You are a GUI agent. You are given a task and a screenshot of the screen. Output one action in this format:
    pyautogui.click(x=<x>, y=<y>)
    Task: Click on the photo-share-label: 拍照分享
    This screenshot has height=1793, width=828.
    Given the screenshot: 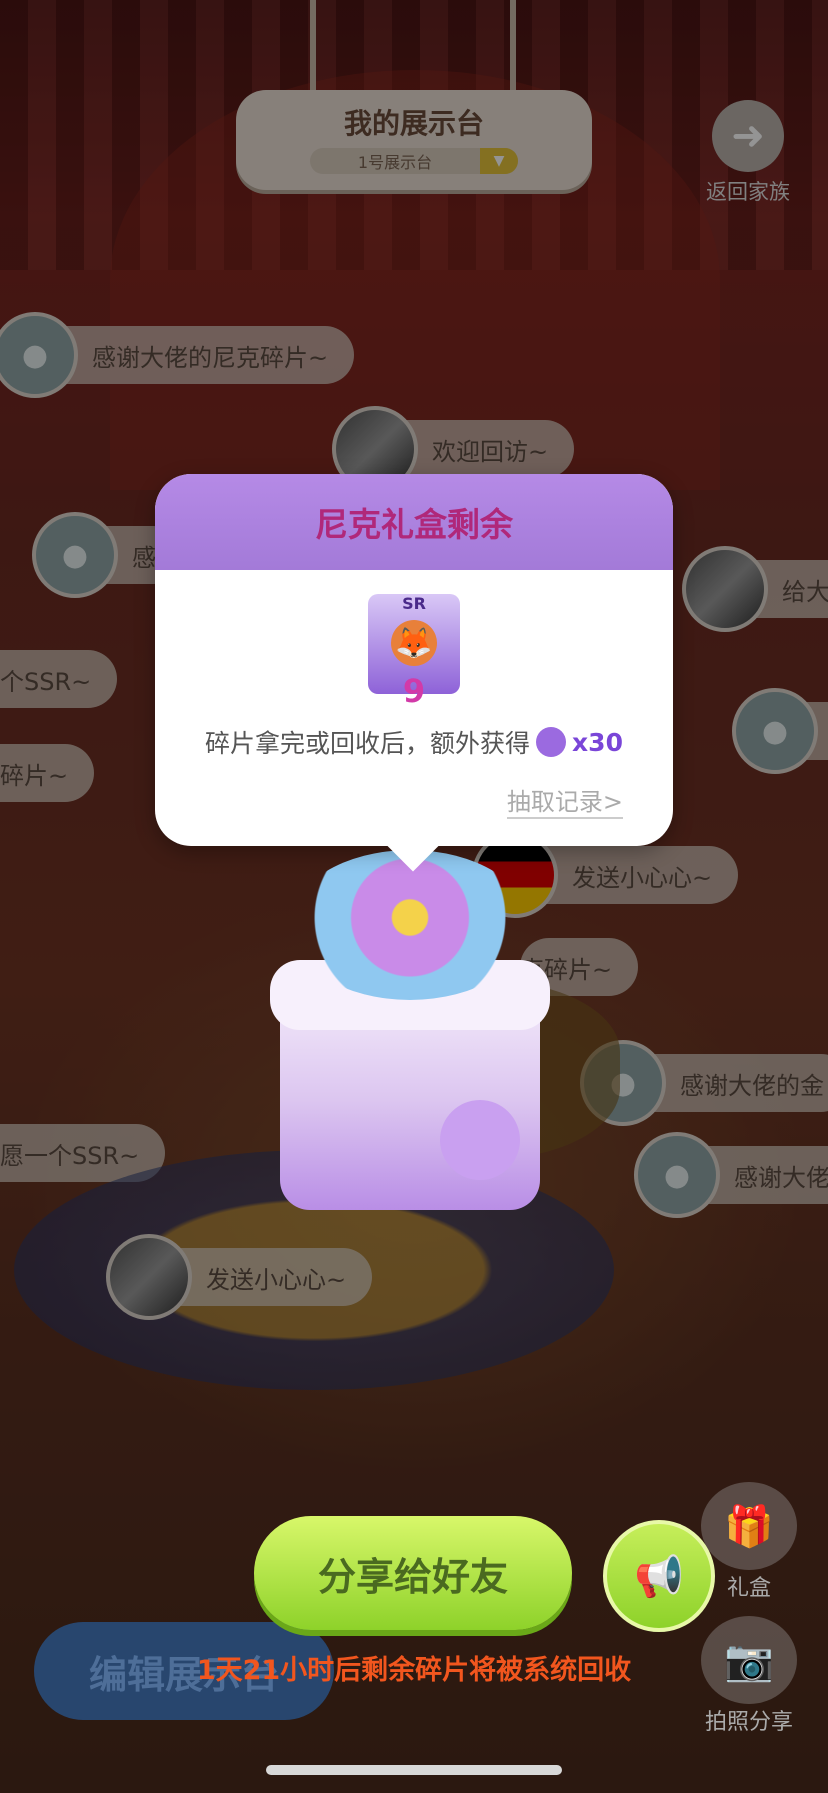 What is the action you would take?
    pyautogui.click(x=748, y=1722)
    